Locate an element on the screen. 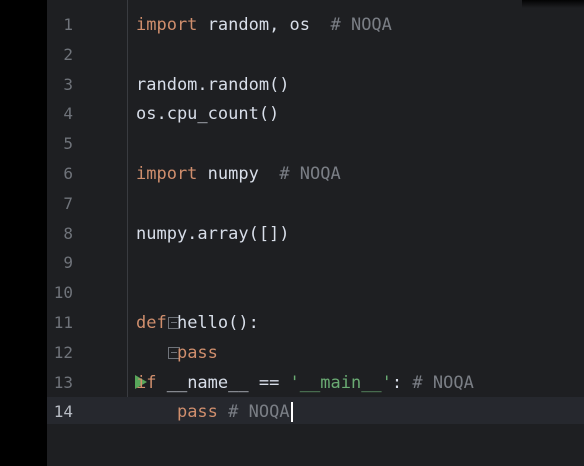 Image resolution: width=584 pixels, height=466 pixels. code-line-13: 13 if __name__ == '__main__': # NOQA is located at coordinates (315, 383).